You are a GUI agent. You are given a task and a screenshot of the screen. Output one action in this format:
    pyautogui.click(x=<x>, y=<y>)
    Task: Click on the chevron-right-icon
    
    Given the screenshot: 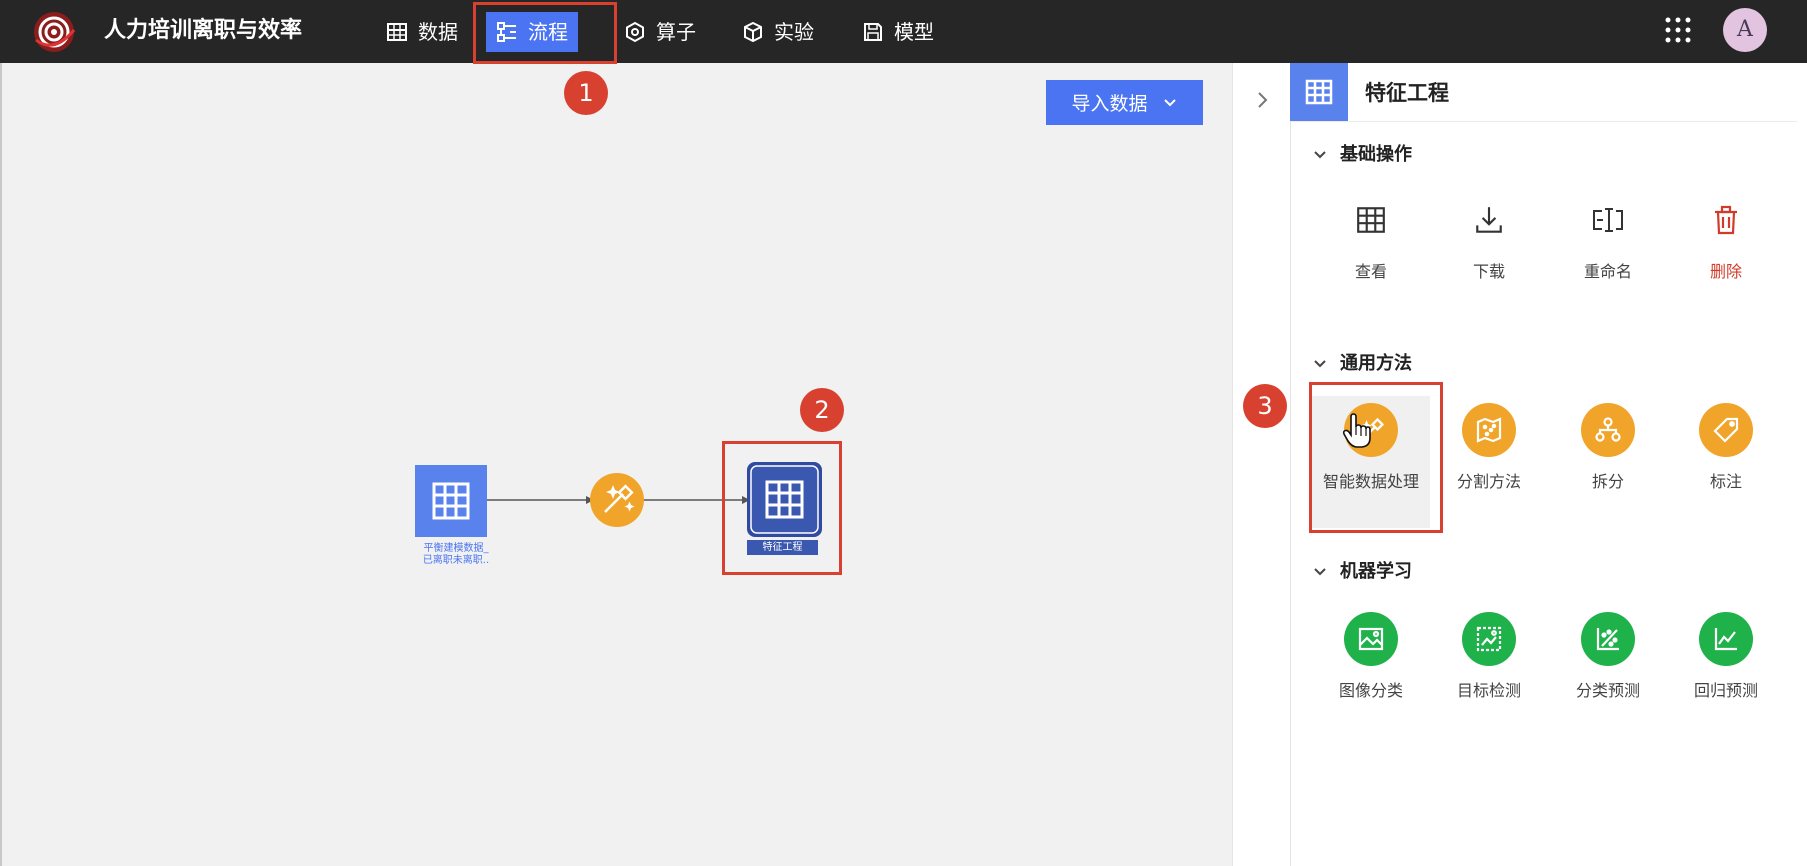 What is the action you would take?
    pyautogui.click(x=1262, y=100)
    